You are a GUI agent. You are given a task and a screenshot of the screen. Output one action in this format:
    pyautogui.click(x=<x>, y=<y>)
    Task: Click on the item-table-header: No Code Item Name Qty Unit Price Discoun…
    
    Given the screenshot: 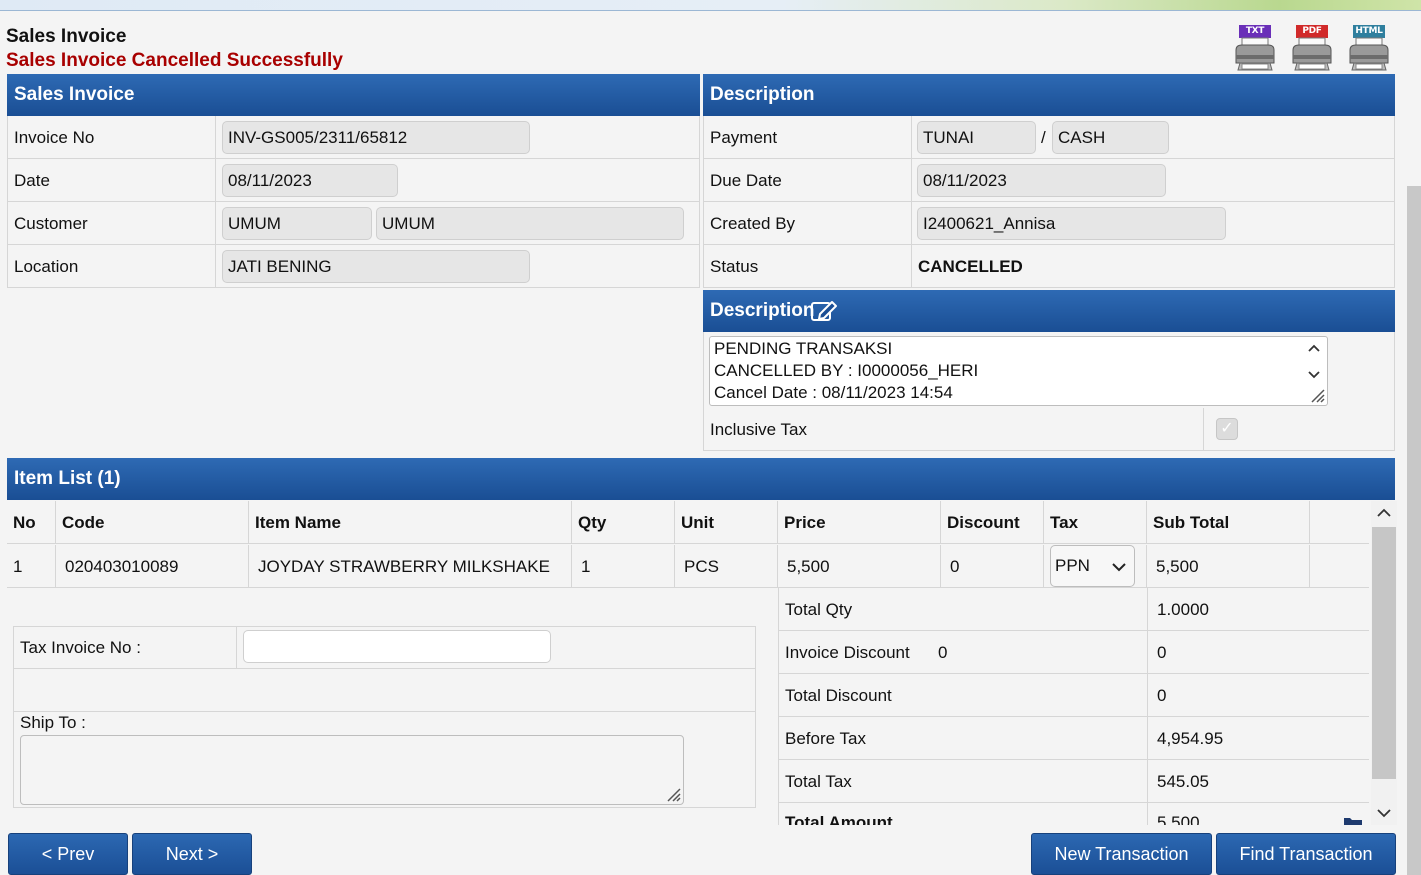 What is the action you would take?
    pyautogui.click(x=688, y=522)
    